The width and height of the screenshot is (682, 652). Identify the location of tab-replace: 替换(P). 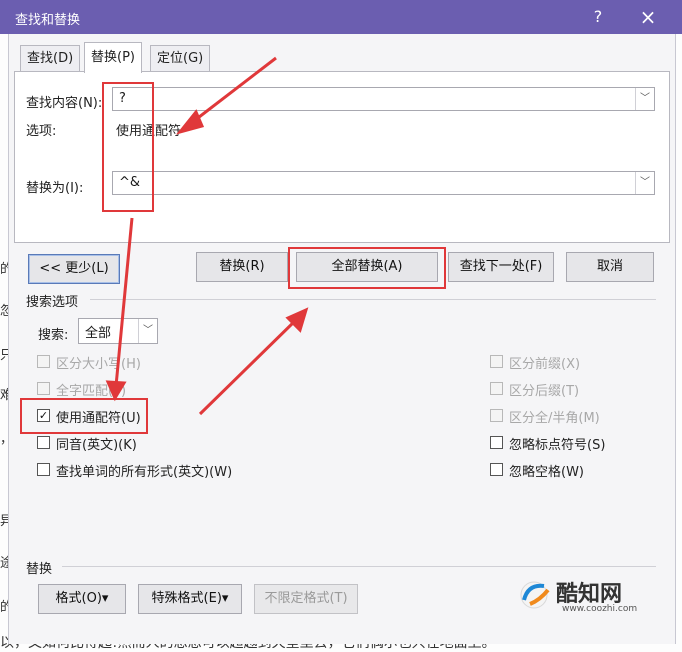
(113, 57).